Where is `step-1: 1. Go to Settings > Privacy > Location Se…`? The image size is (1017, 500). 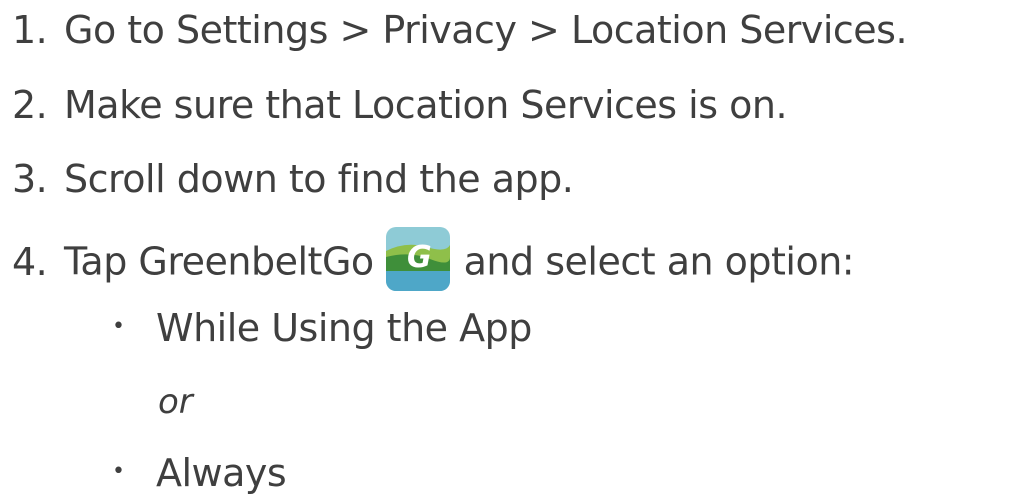
step-1: 1. Go to Settings > Privacy > Location Se… is located at coordinates (460, 30).